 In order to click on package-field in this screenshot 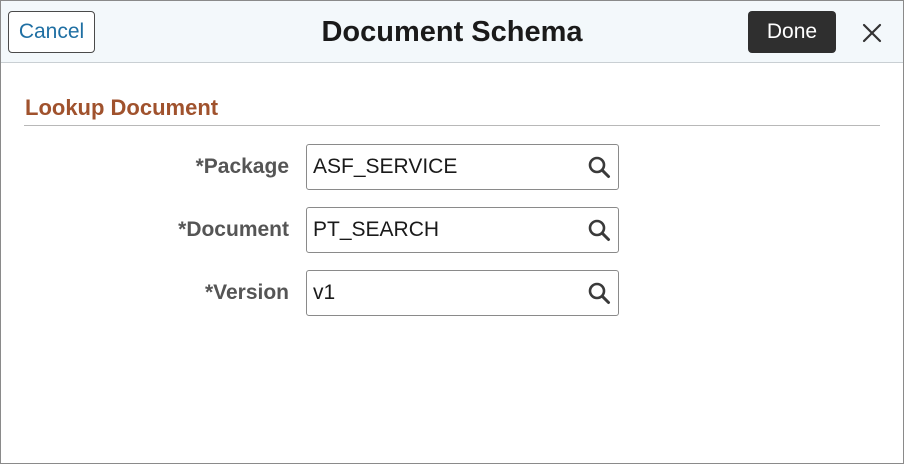, I will do `click(462, 167)`.